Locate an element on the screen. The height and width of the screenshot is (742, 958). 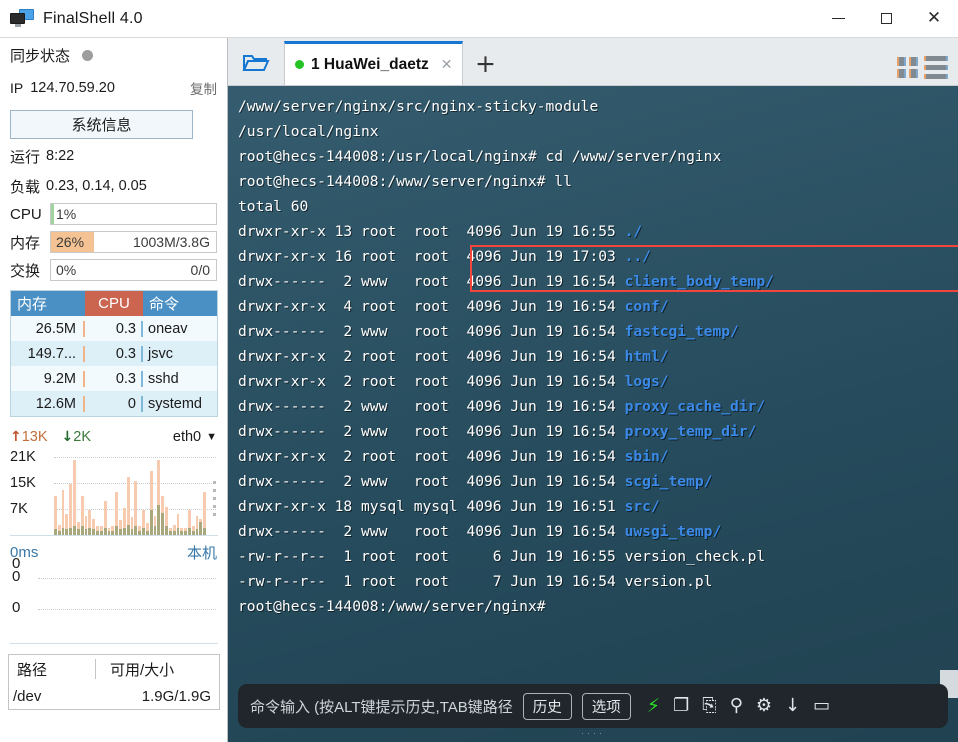
open-folder-icon is located at coordinates (256, 62).